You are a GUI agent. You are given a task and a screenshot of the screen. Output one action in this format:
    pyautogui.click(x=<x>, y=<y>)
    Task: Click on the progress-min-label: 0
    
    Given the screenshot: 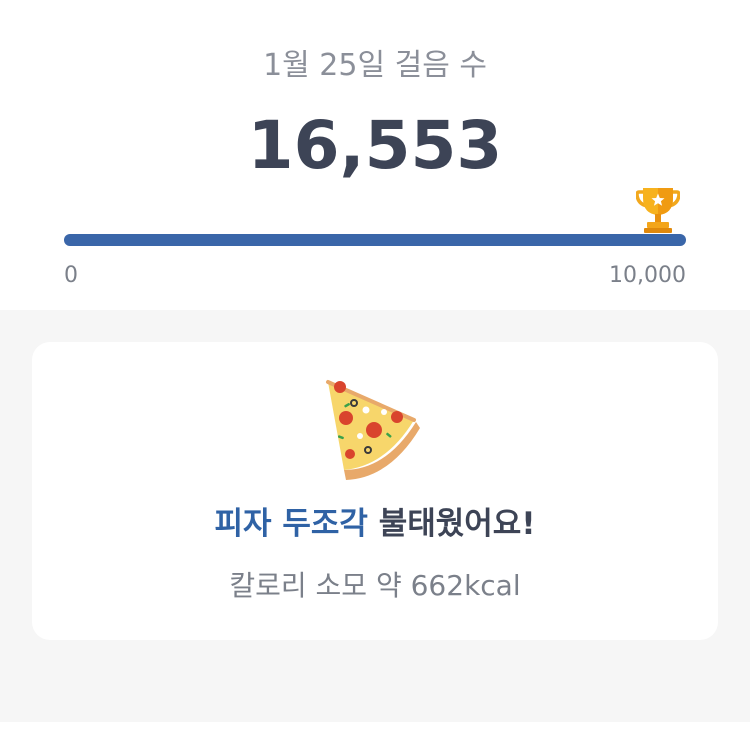 What is the action you would take?
    pyautogui.click(x=71, y=275)
    